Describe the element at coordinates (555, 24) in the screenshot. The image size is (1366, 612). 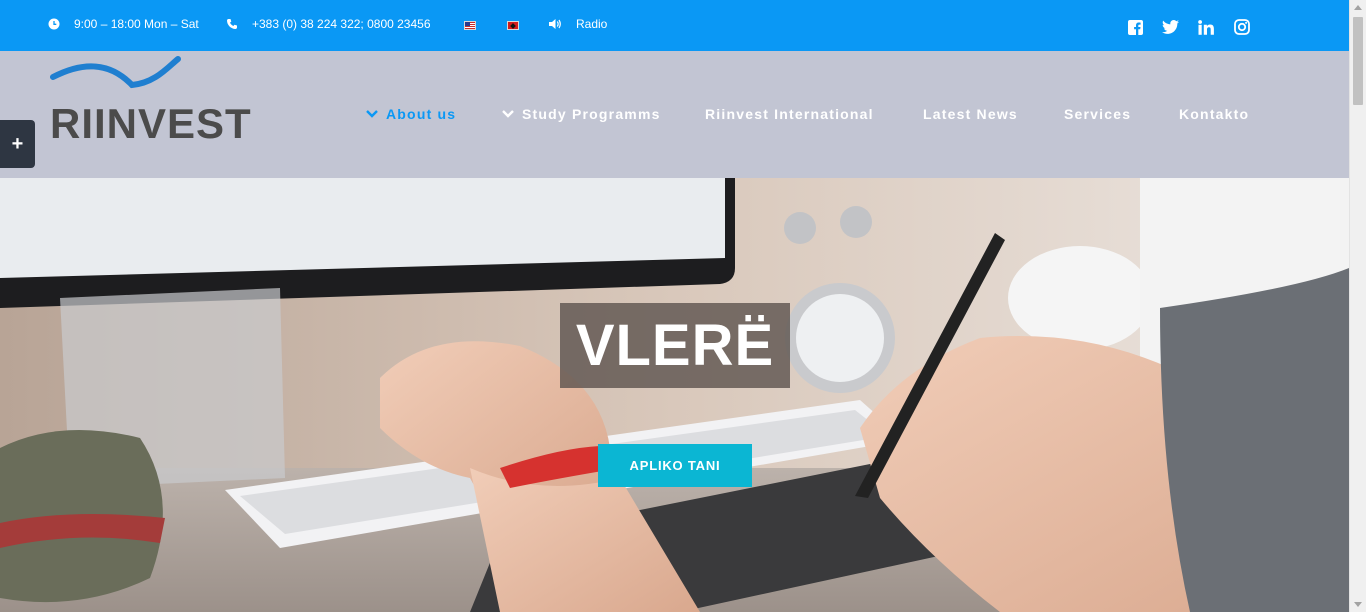
I see `speaker-icon` at that location.